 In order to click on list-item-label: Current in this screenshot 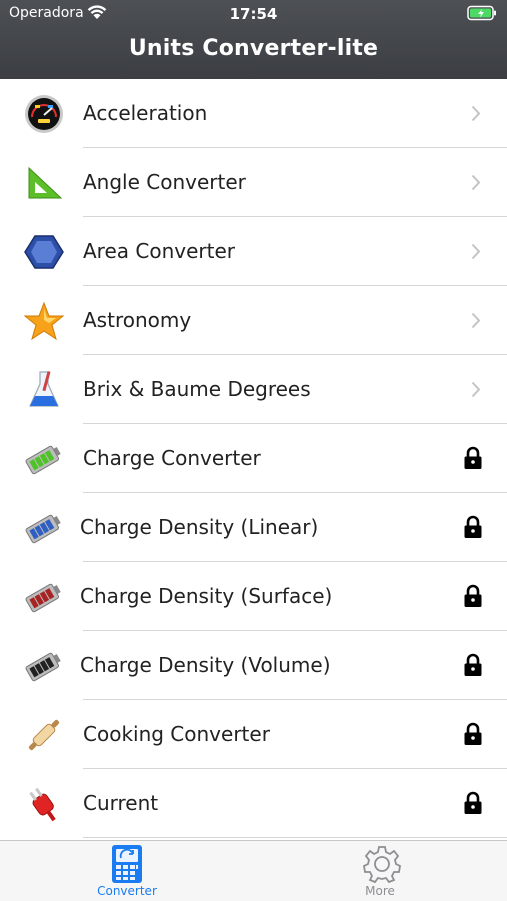, I will do `click(121, 803)`.